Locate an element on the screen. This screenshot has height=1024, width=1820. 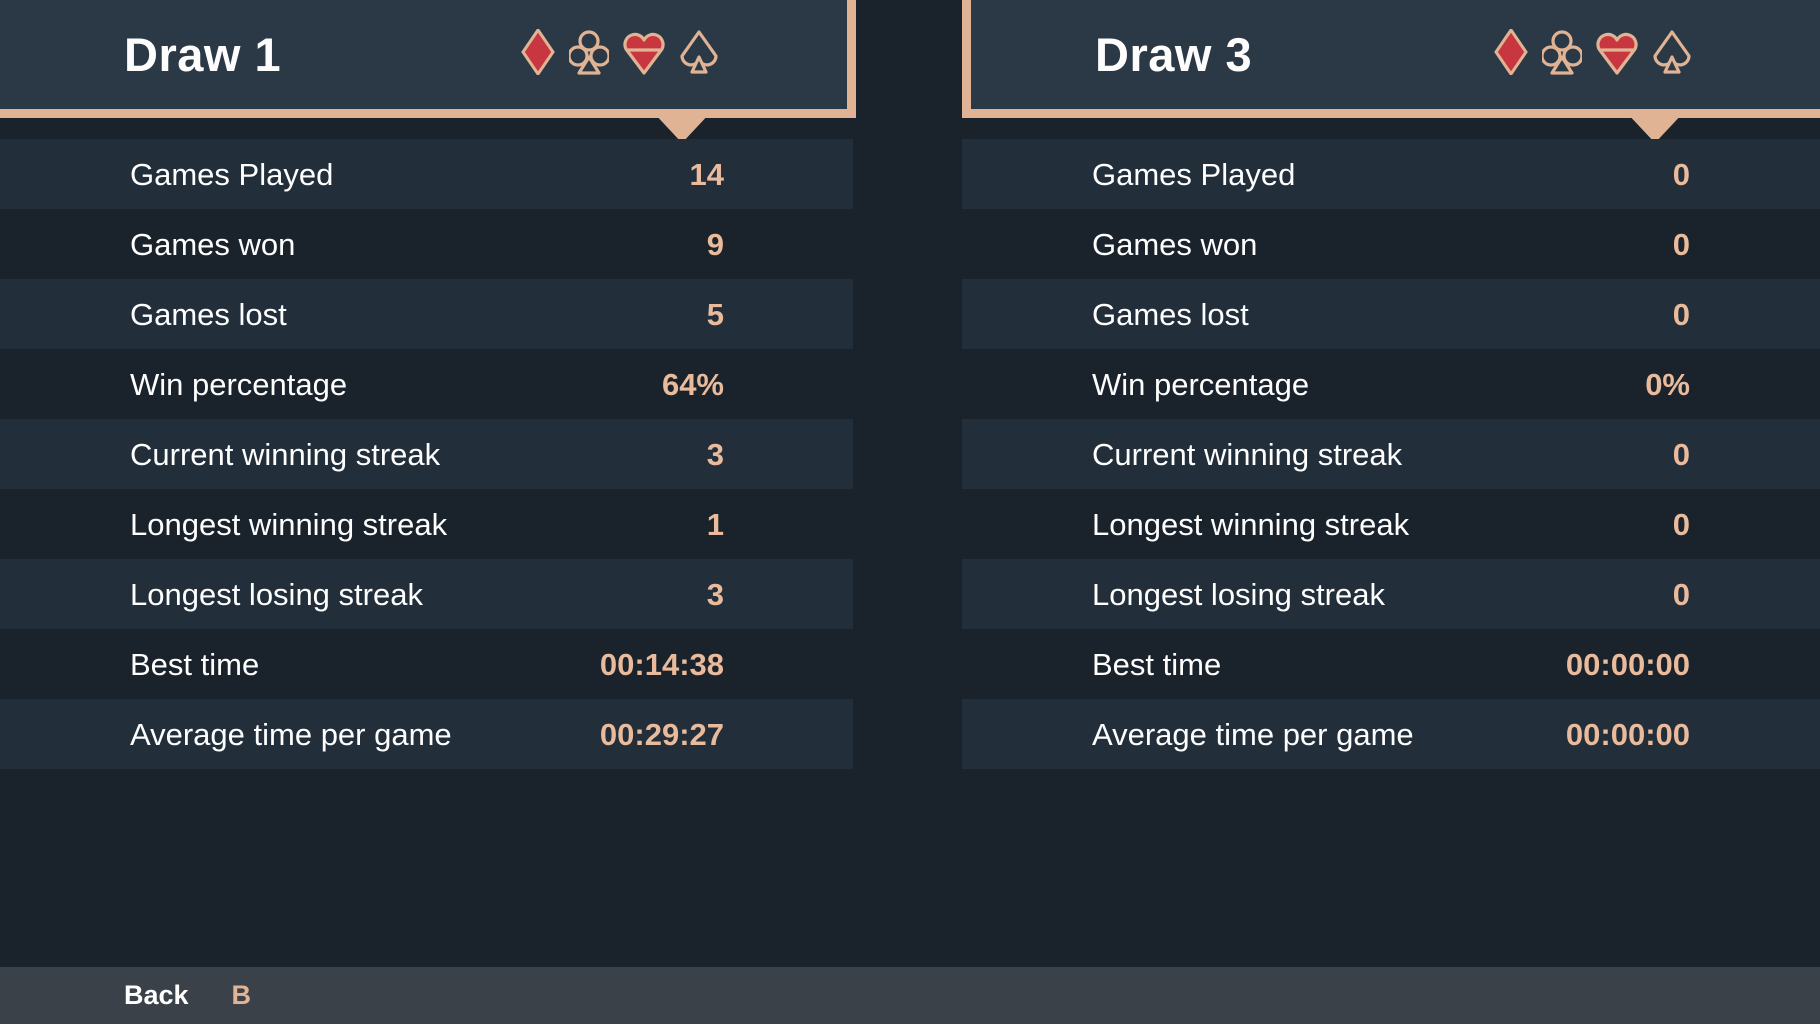
stat-value: 0% is located at coordinates (1667, 384).